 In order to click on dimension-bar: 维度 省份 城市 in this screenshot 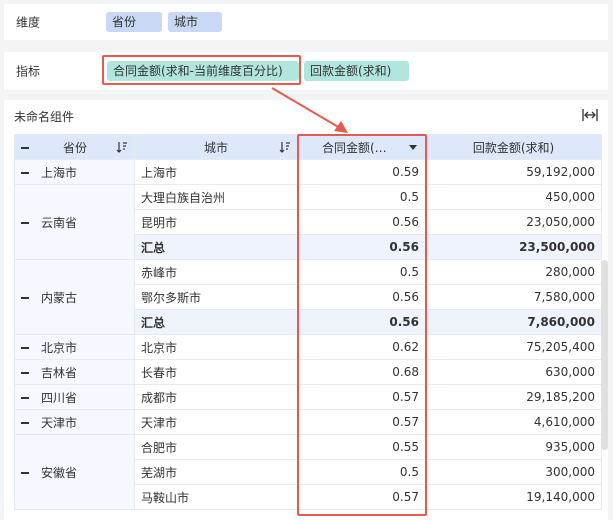, I will do `click(306, 22)`.